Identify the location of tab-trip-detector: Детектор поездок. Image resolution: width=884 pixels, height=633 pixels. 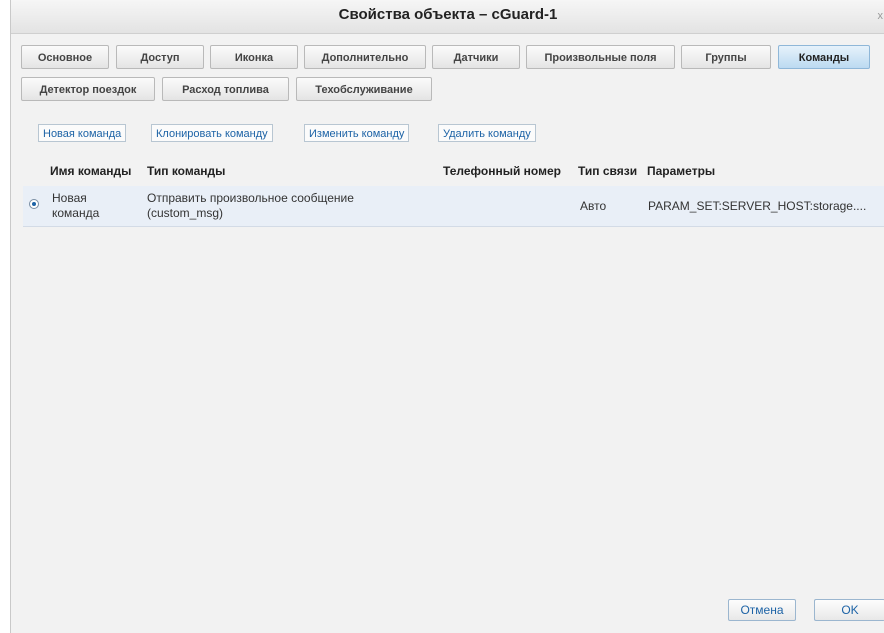
(88, 89).